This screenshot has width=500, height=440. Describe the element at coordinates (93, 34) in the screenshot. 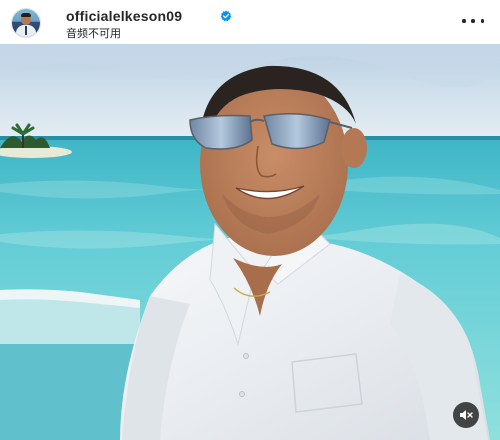

I see `audio-status-text: 音频不可用` at that location.